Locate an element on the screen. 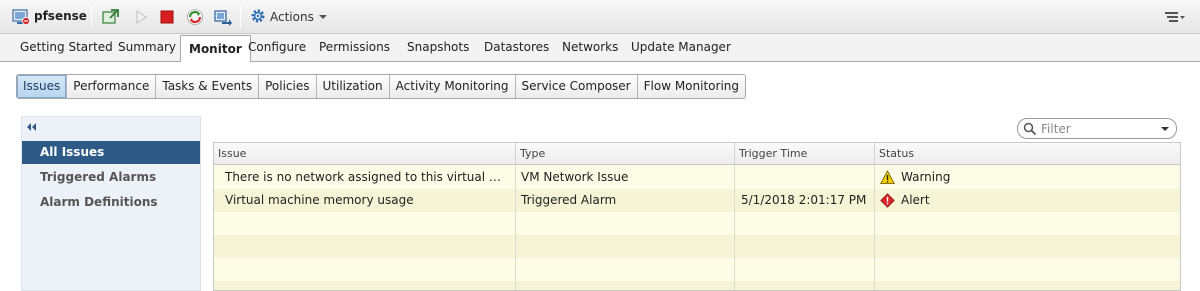  subtab-policies: Policies is located at coordinates (288, 86).